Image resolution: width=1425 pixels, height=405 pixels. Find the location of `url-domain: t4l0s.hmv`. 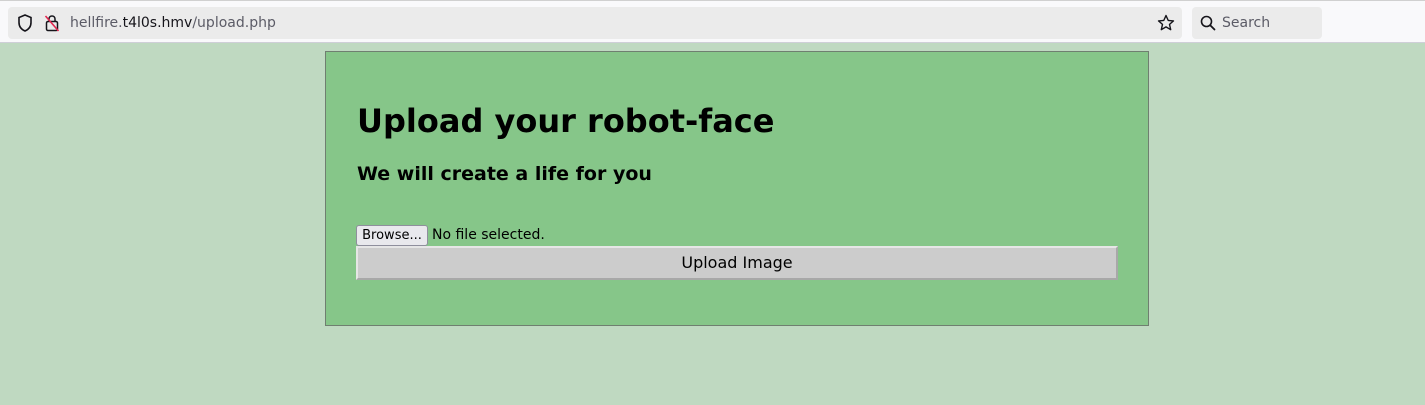

url-domain: t4l0s.hmv is located at coordinates (157, 23).